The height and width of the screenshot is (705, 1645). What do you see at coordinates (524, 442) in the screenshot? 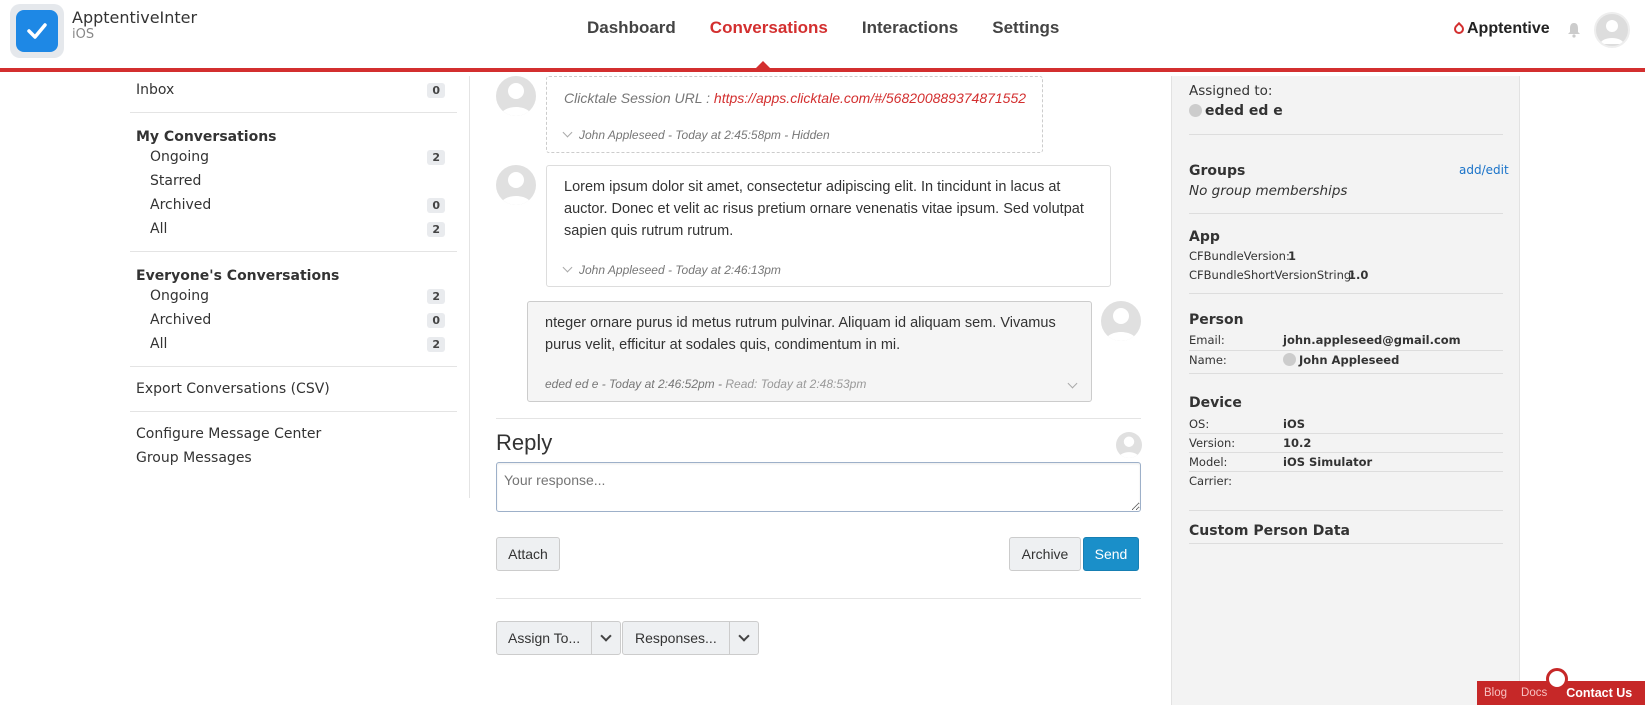
I see `reply-heading: Reply` at bounding box center [524, 442].